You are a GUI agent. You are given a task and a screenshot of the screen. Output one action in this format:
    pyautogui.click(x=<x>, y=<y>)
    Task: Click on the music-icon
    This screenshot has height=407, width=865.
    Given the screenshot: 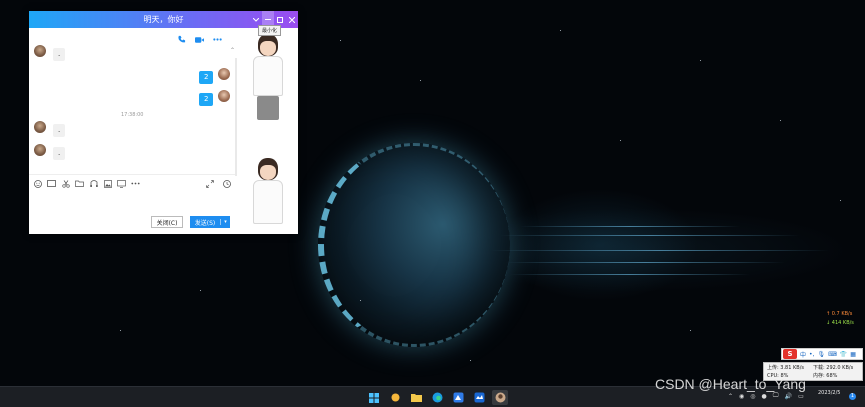 What is the action you would take?
    pyautogui.click(x=93, y=183)
    